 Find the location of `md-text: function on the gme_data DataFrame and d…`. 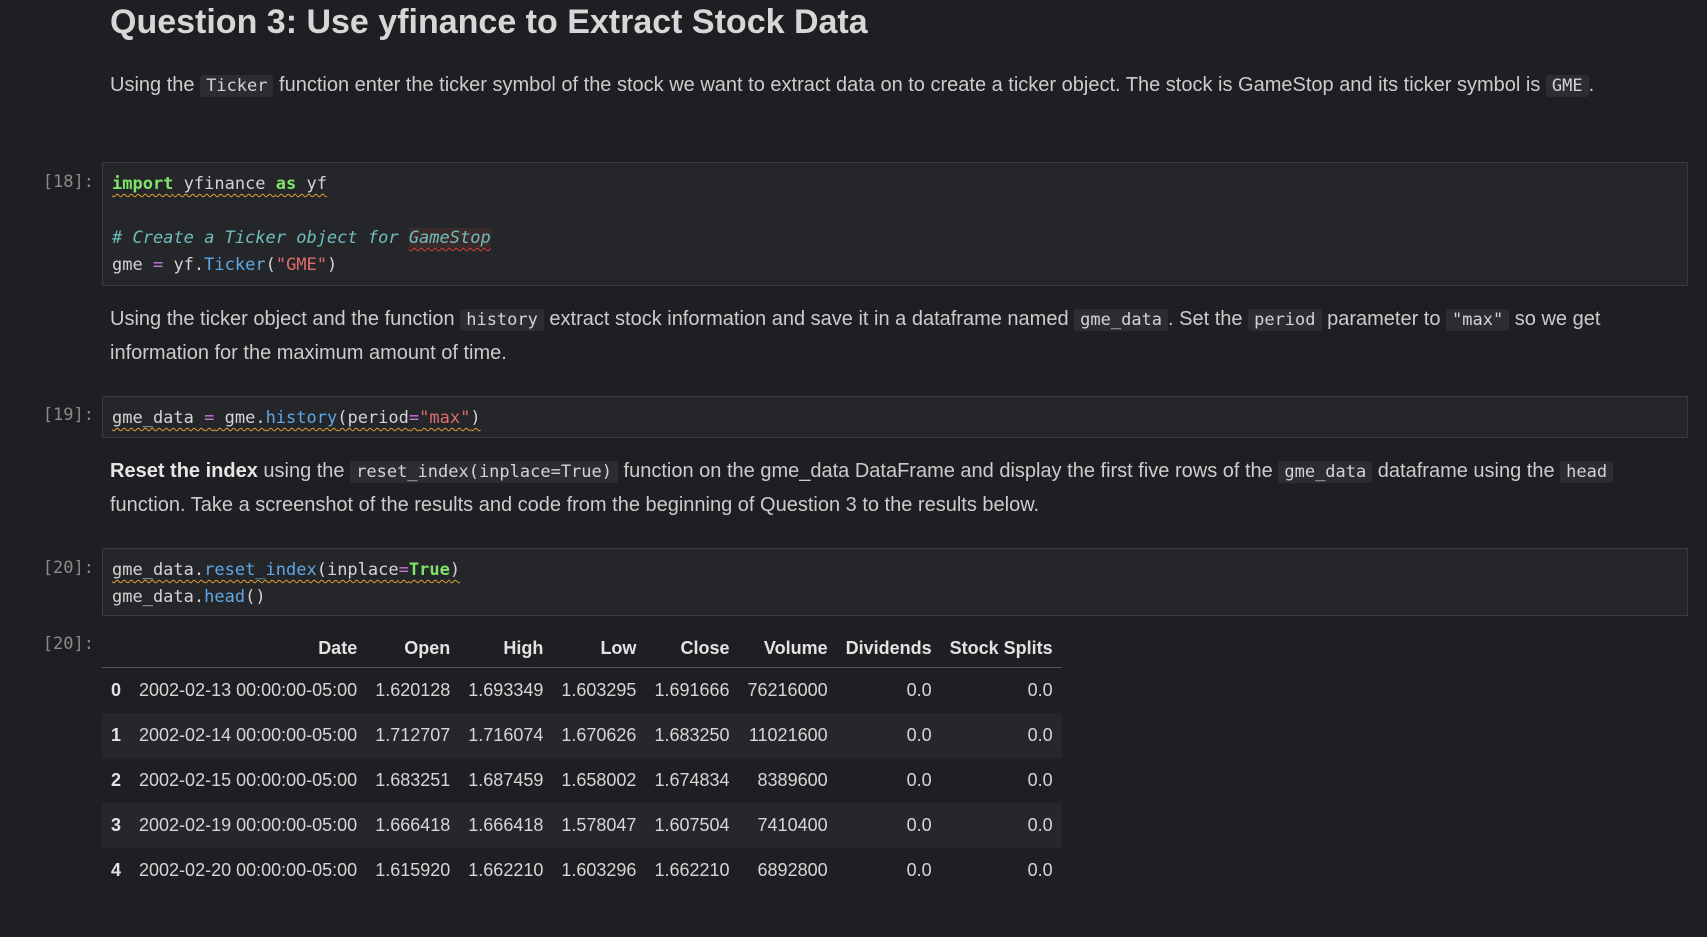

md-text: function on the gme_data DataFrame and d… is located at coordinates (948, 471).